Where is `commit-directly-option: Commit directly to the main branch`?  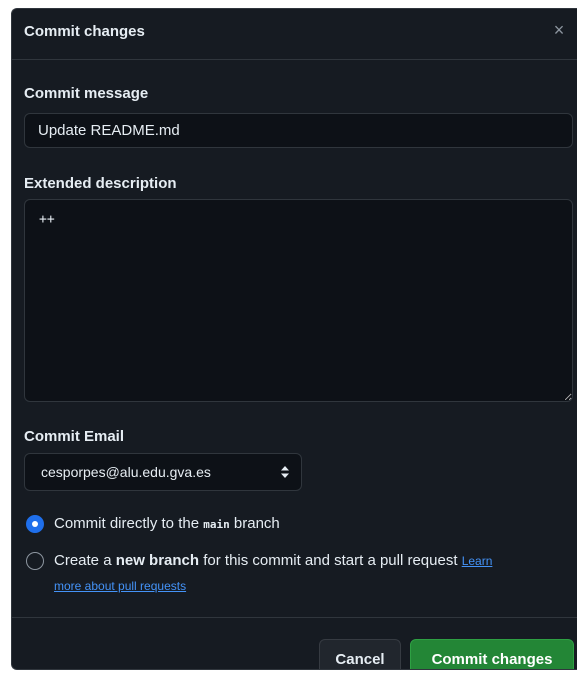 commit-directly-option: Commit directly to the main branch is located at coordinates (286, 525).